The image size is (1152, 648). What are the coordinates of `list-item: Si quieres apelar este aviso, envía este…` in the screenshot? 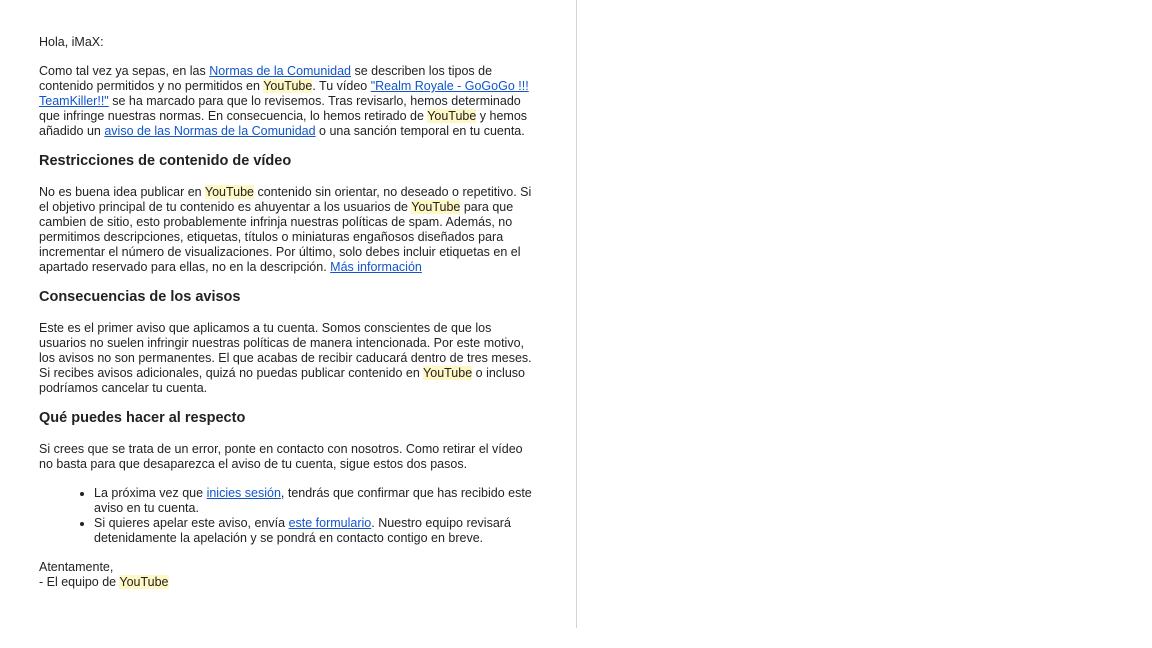 It's located at (316, 531).